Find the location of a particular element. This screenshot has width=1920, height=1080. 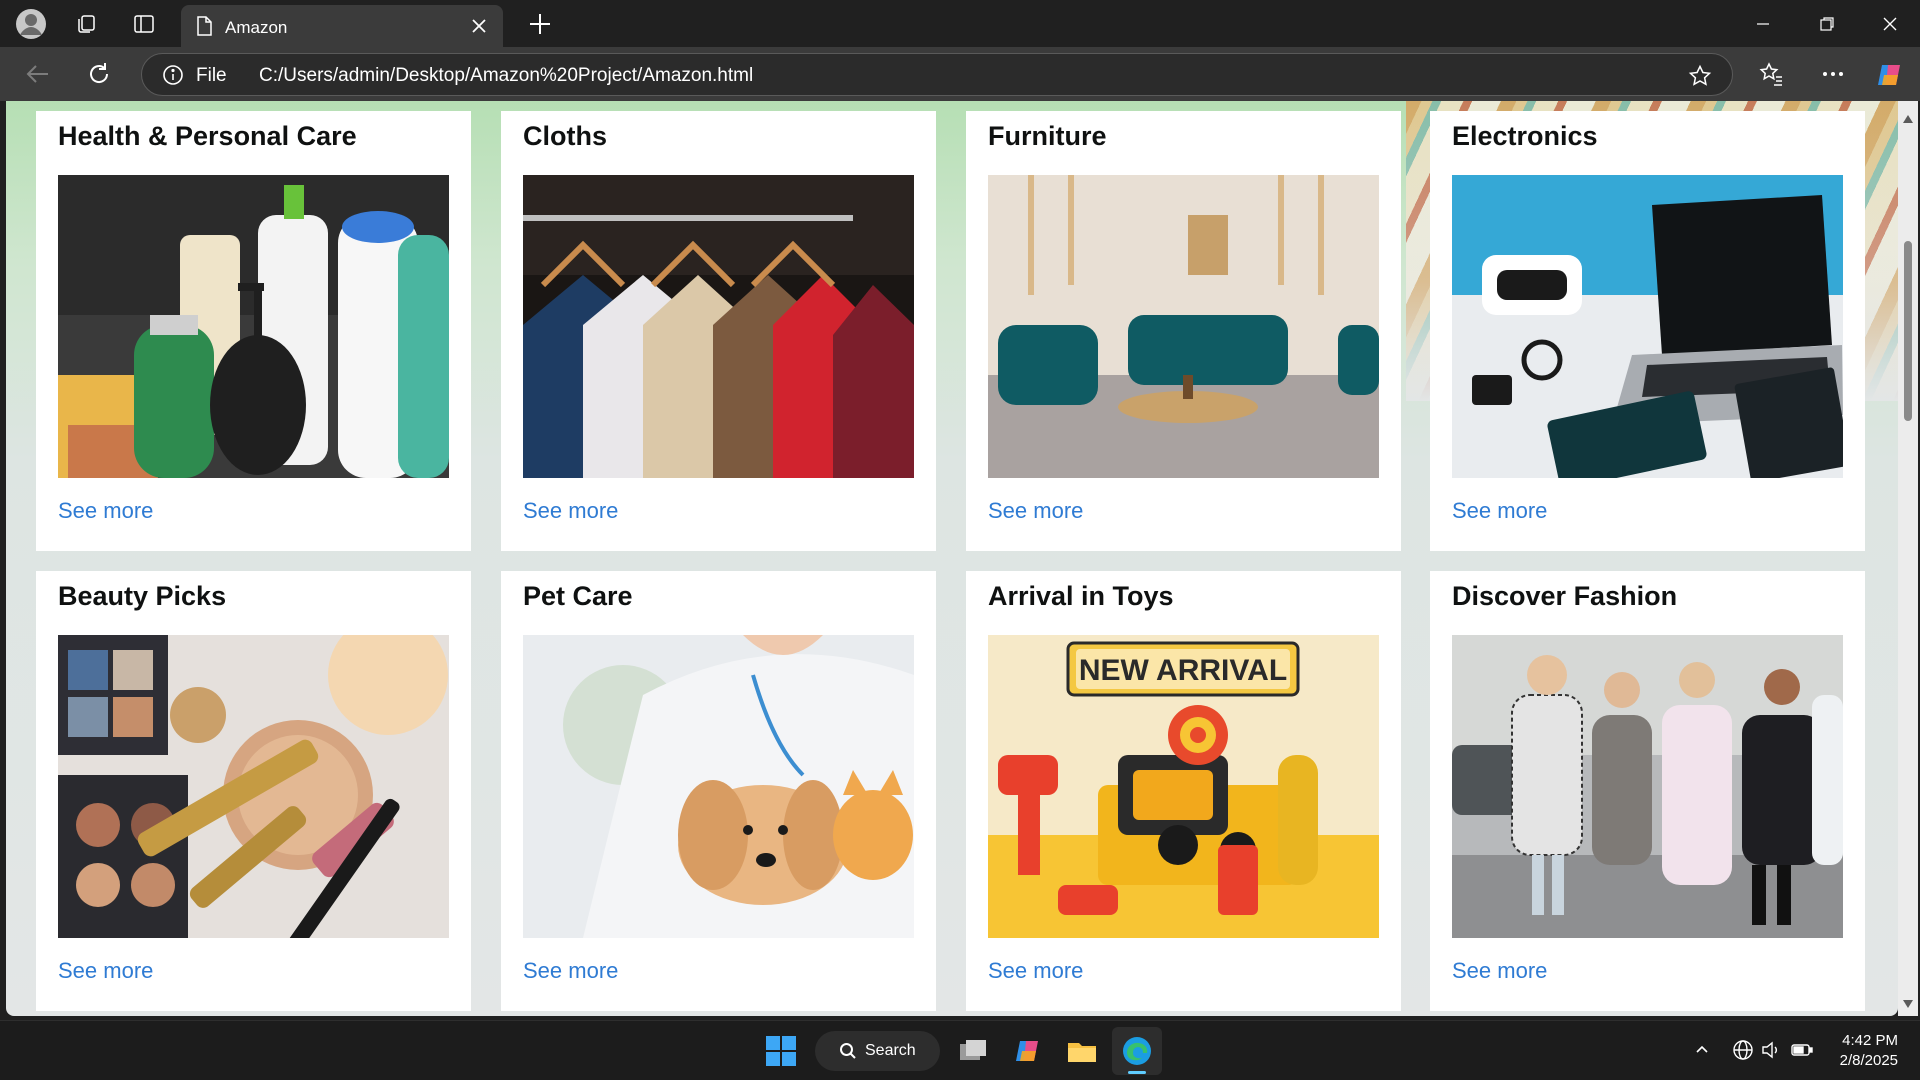

card-image-personal-care is located at coordinates (253, 326).